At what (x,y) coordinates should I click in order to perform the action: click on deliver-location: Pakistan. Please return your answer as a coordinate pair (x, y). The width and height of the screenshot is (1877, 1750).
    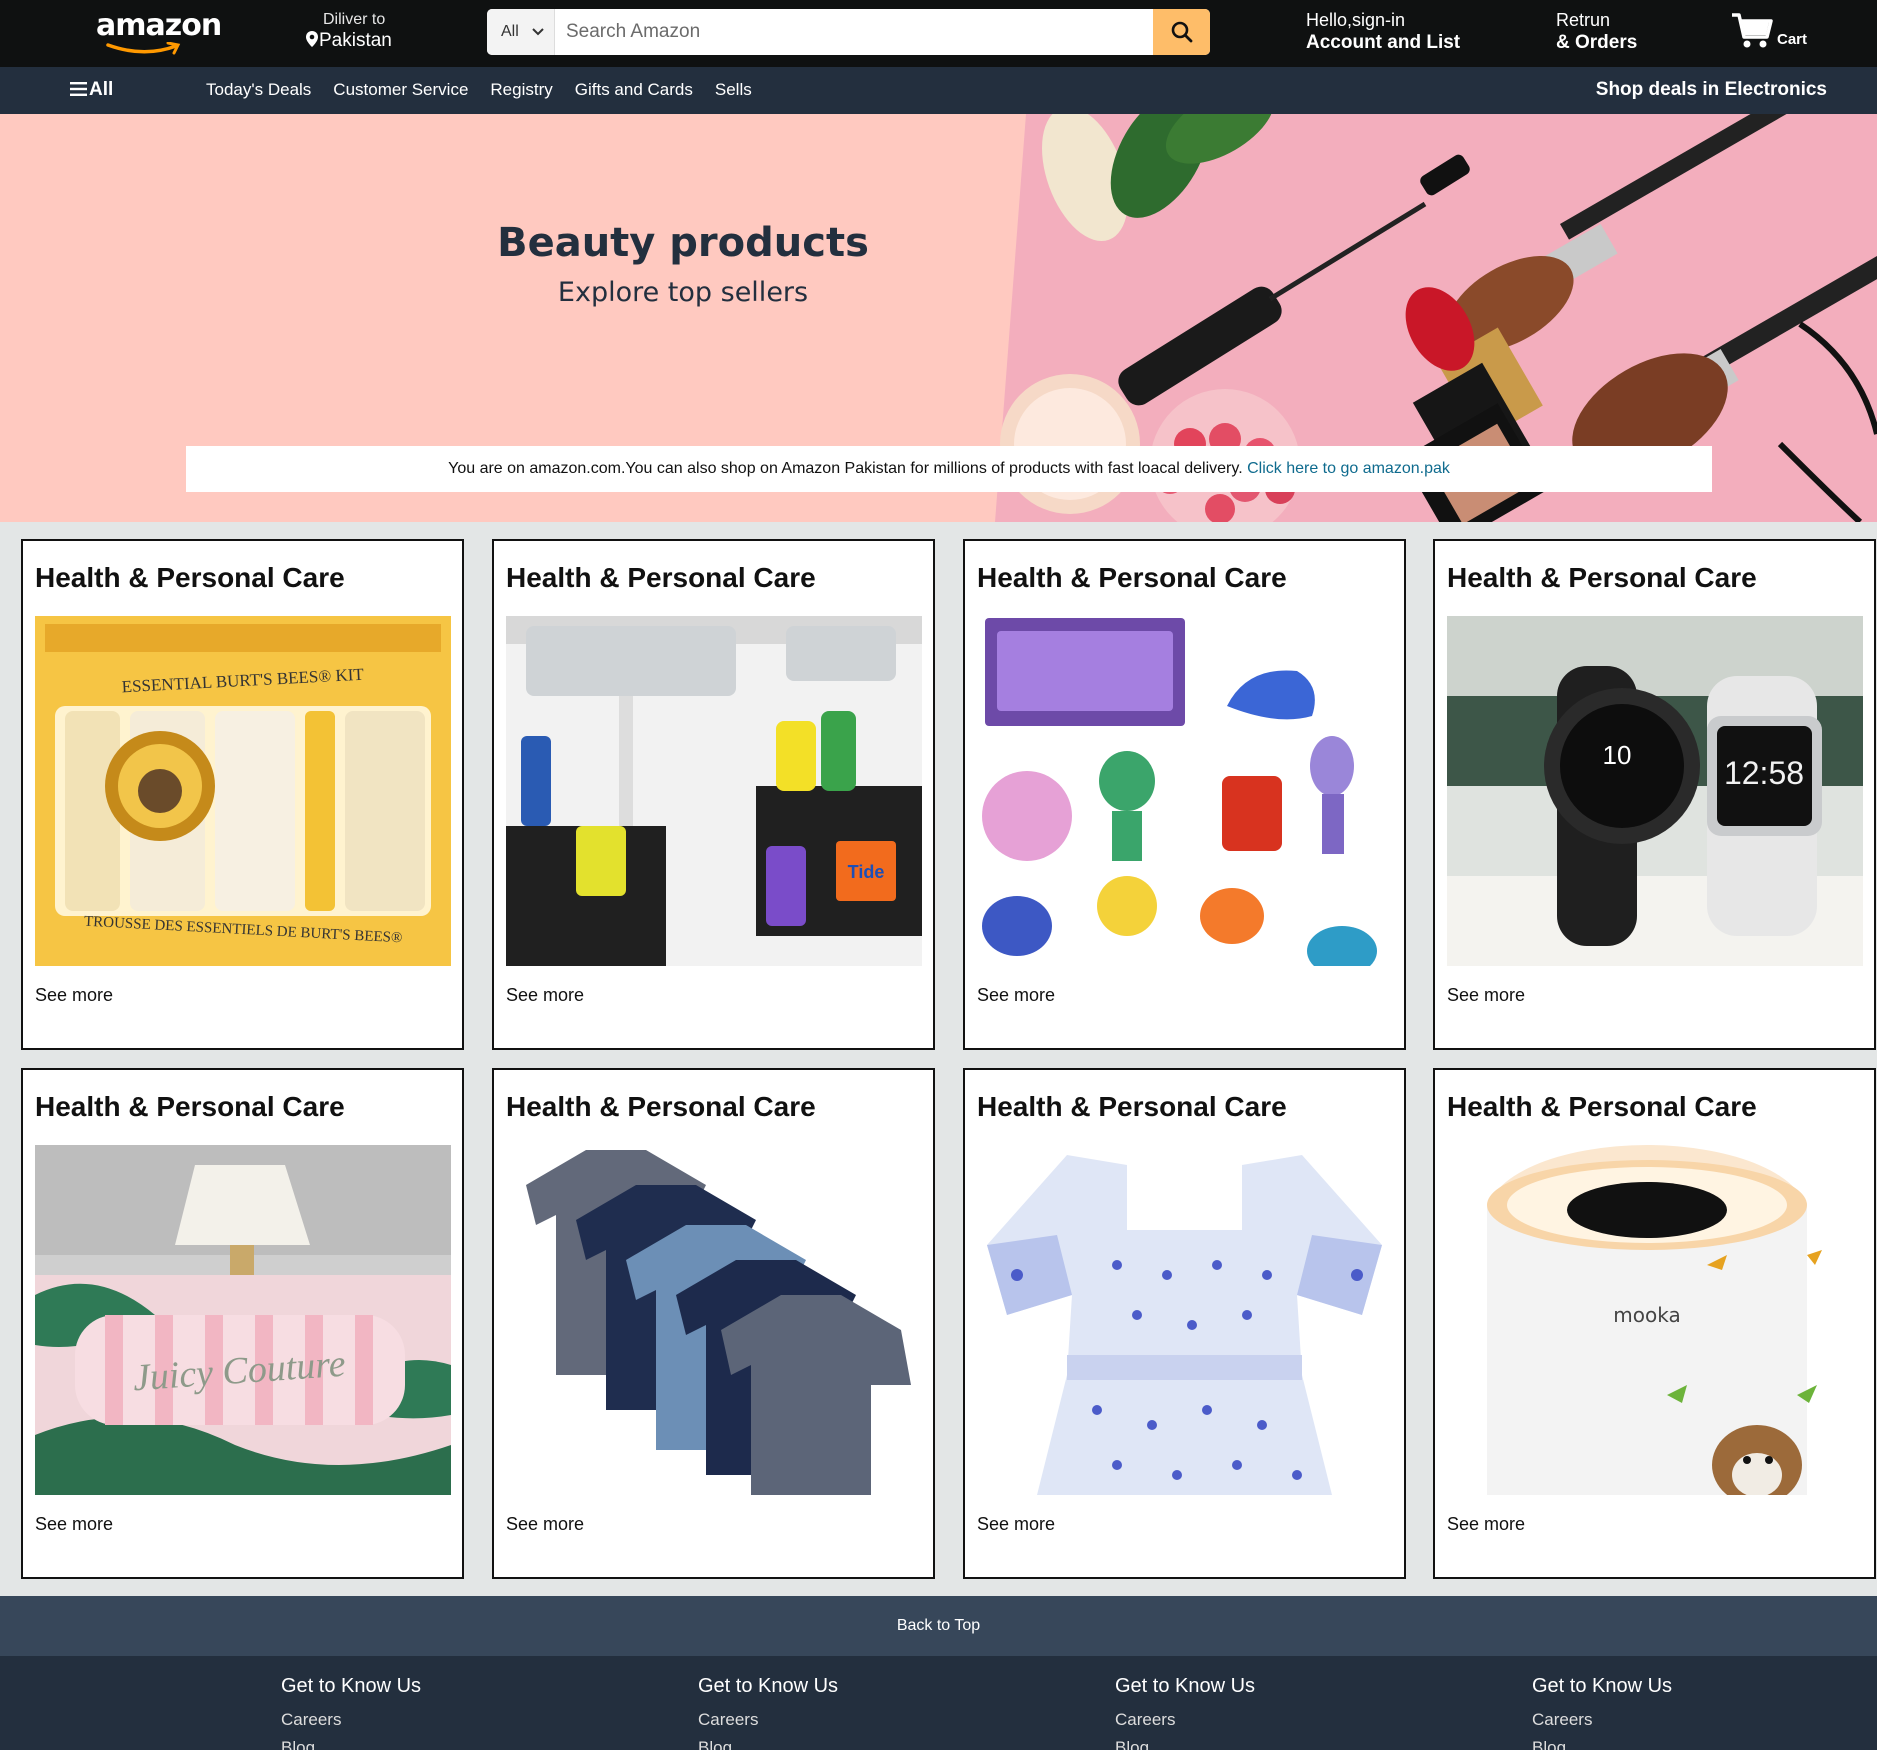
    Looking at the image, I should click on (355, 40).